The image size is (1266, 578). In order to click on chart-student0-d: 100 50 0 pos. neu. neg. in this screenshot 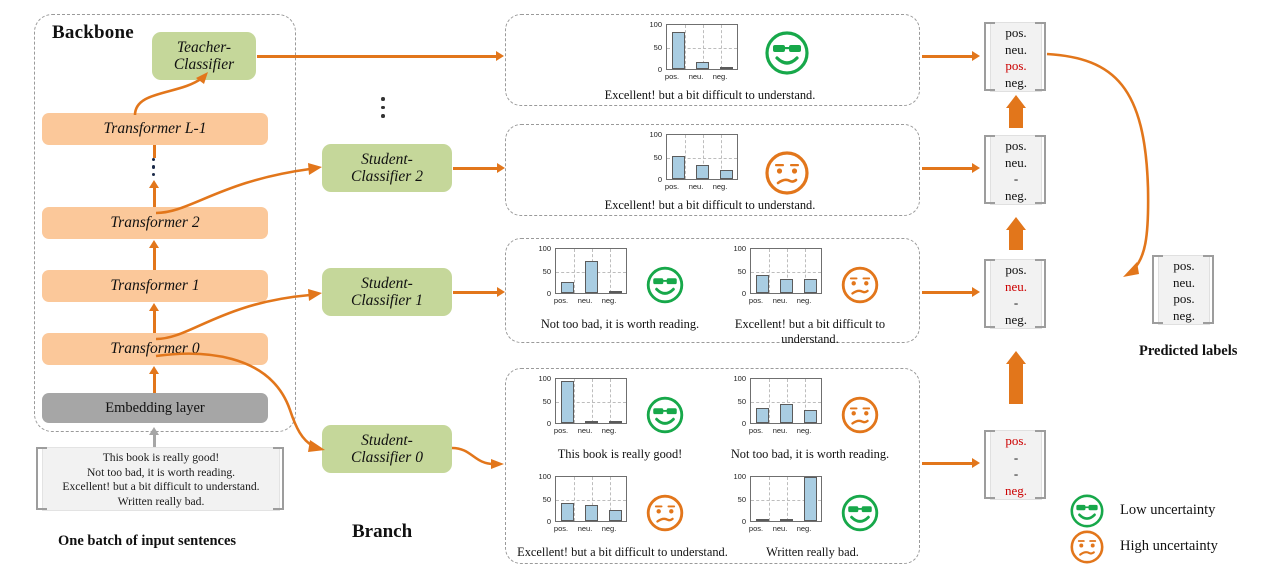, I will do `click(774, 503)`.